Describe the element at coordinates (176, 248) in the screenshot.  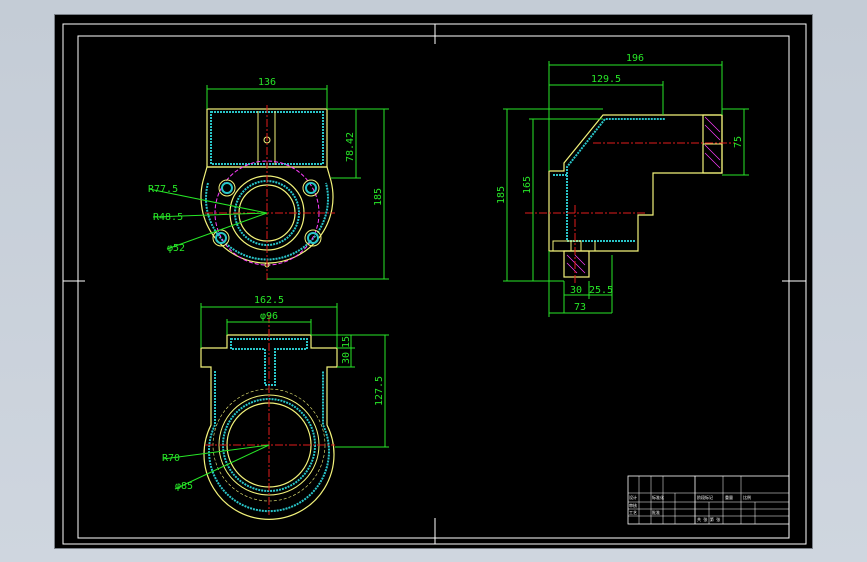
I see `top-d1: φ52` at that location.